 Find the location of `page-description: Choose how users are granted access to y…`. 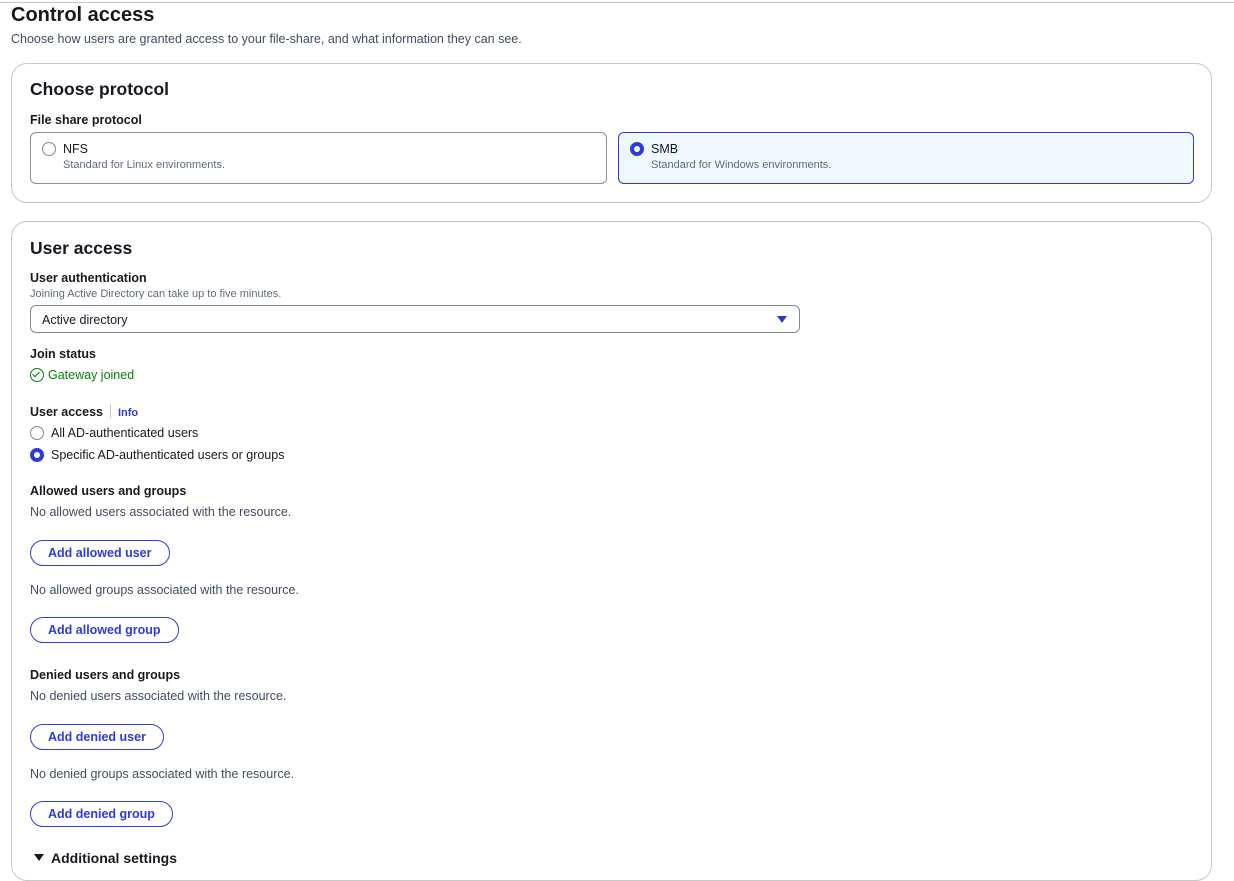

page-description: Choose how users are granted access to y… is located at coordinates (266, 39).